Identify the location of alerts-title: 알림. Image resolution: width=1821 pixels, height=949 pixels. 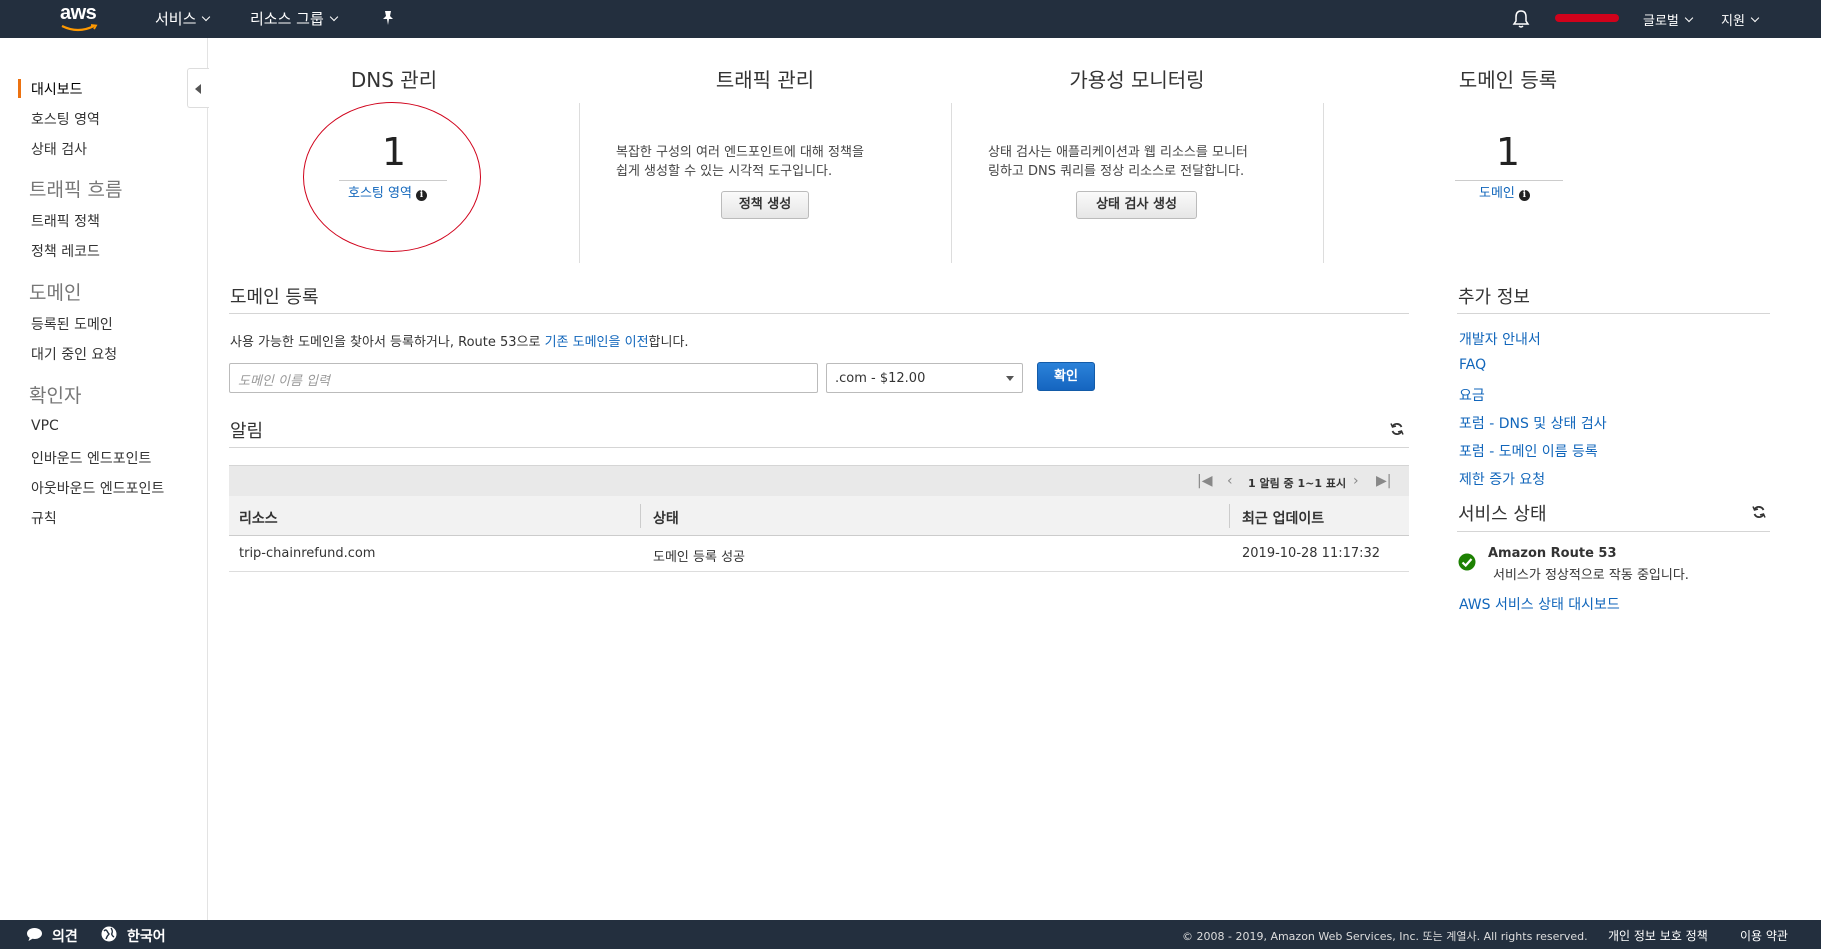
(247, 431).